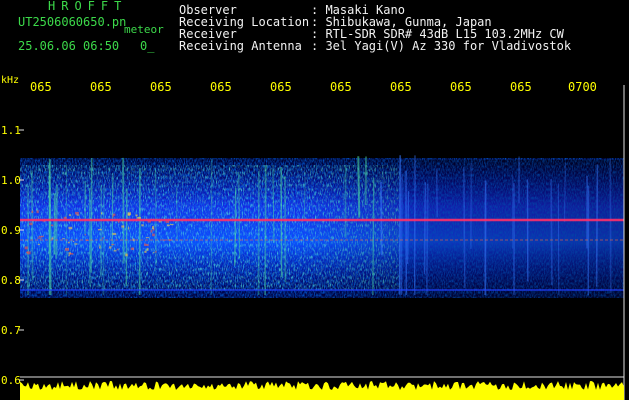 This screenshot has height=400, width=629. What do you see at coordinates (441, 46) in the screenshot?
I see `antenna-value: : 3el Yagi(V) Az 330 for Vladivostok` at bounding box center [441, 46].